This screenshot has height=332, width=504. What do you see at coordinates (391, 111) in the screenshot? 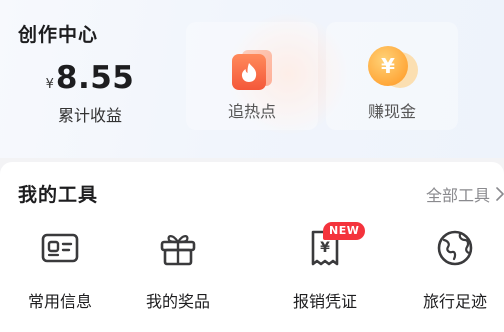
I see `earn-cash-label: 赚现金` at bounding box center [391, 111].